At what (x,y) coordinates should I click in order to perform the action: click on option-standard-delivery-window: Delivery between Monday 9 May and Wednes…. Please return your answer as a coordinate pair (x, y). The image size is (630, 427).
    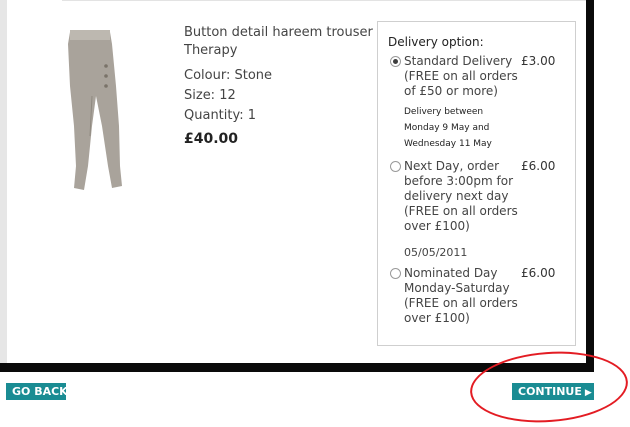
    Looking at the image, I should click on (448, 128).